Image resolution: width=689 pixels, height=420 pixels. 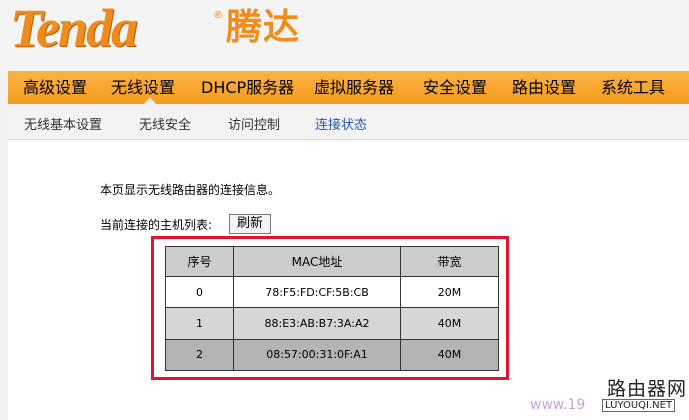 What do you see at coordinates (199, 261) in the screenshot?
I see `header-index: 序号` at bounding box center [199, 261].